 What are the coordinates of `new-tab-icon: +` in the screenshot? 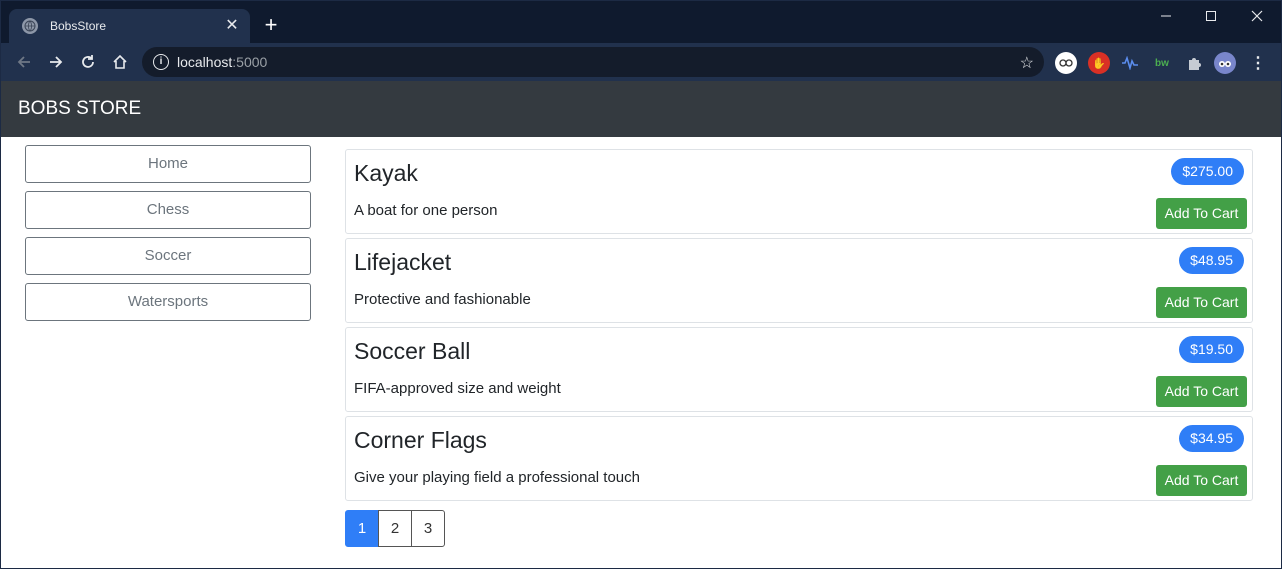 It's located at (271, 25).